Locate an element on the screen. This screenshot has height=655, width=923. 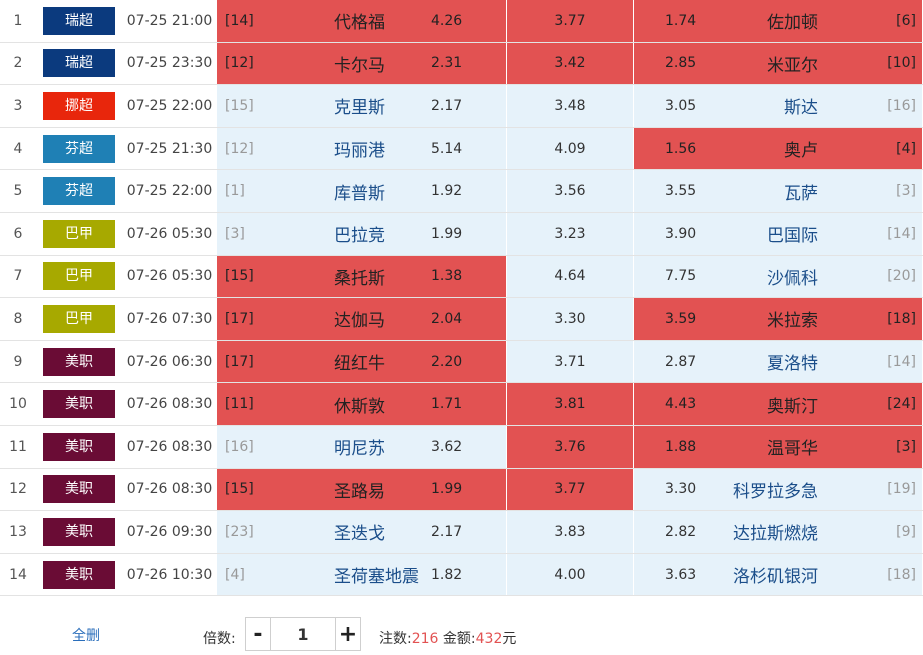
bets-count: 216 is located at coordinates (425, 639).